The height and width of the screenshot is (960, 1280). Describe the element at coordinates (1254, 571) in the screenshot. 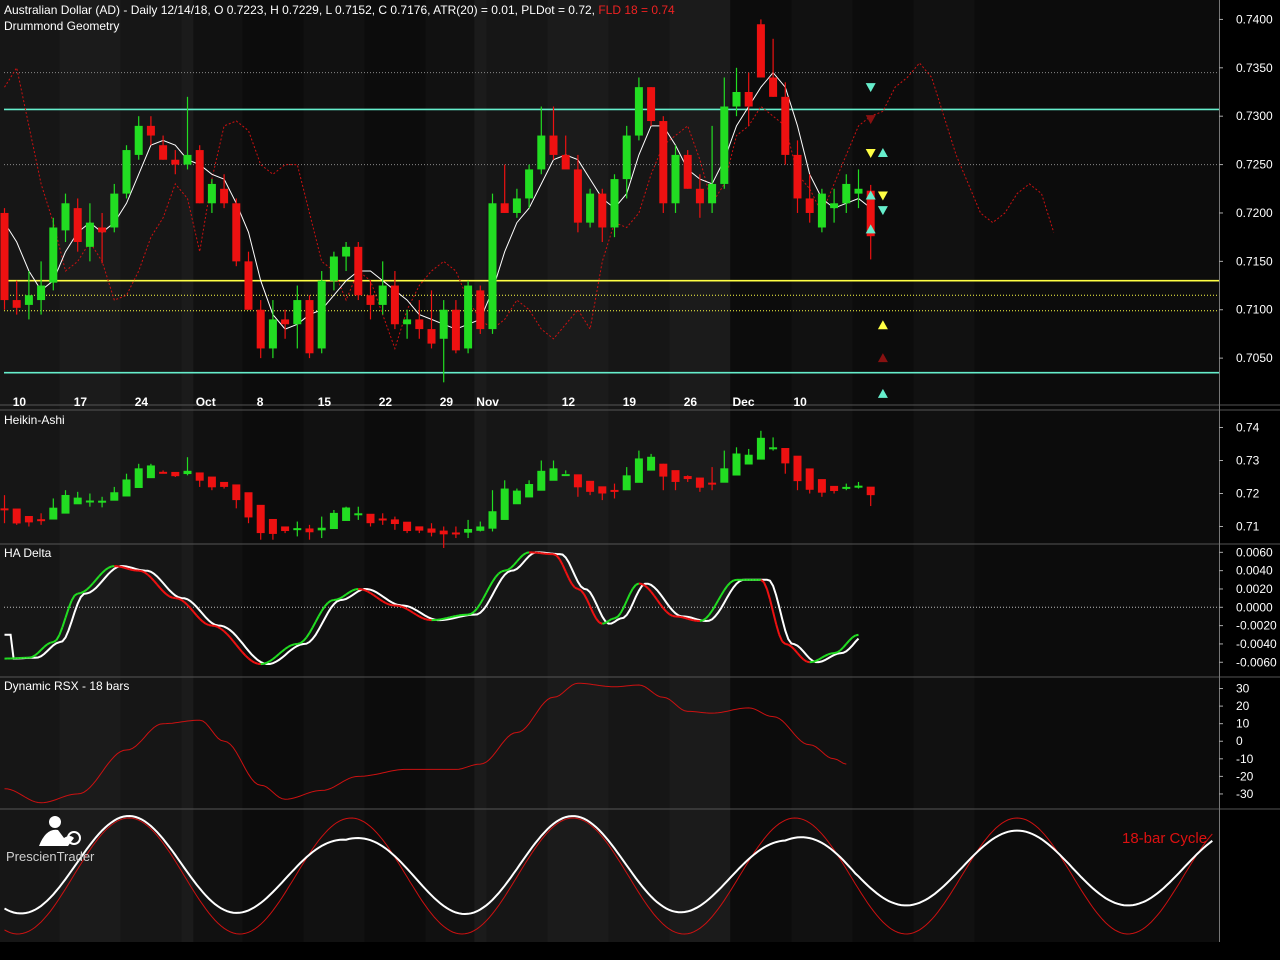

I see `delta-tick-label: 0.0040` at that location.